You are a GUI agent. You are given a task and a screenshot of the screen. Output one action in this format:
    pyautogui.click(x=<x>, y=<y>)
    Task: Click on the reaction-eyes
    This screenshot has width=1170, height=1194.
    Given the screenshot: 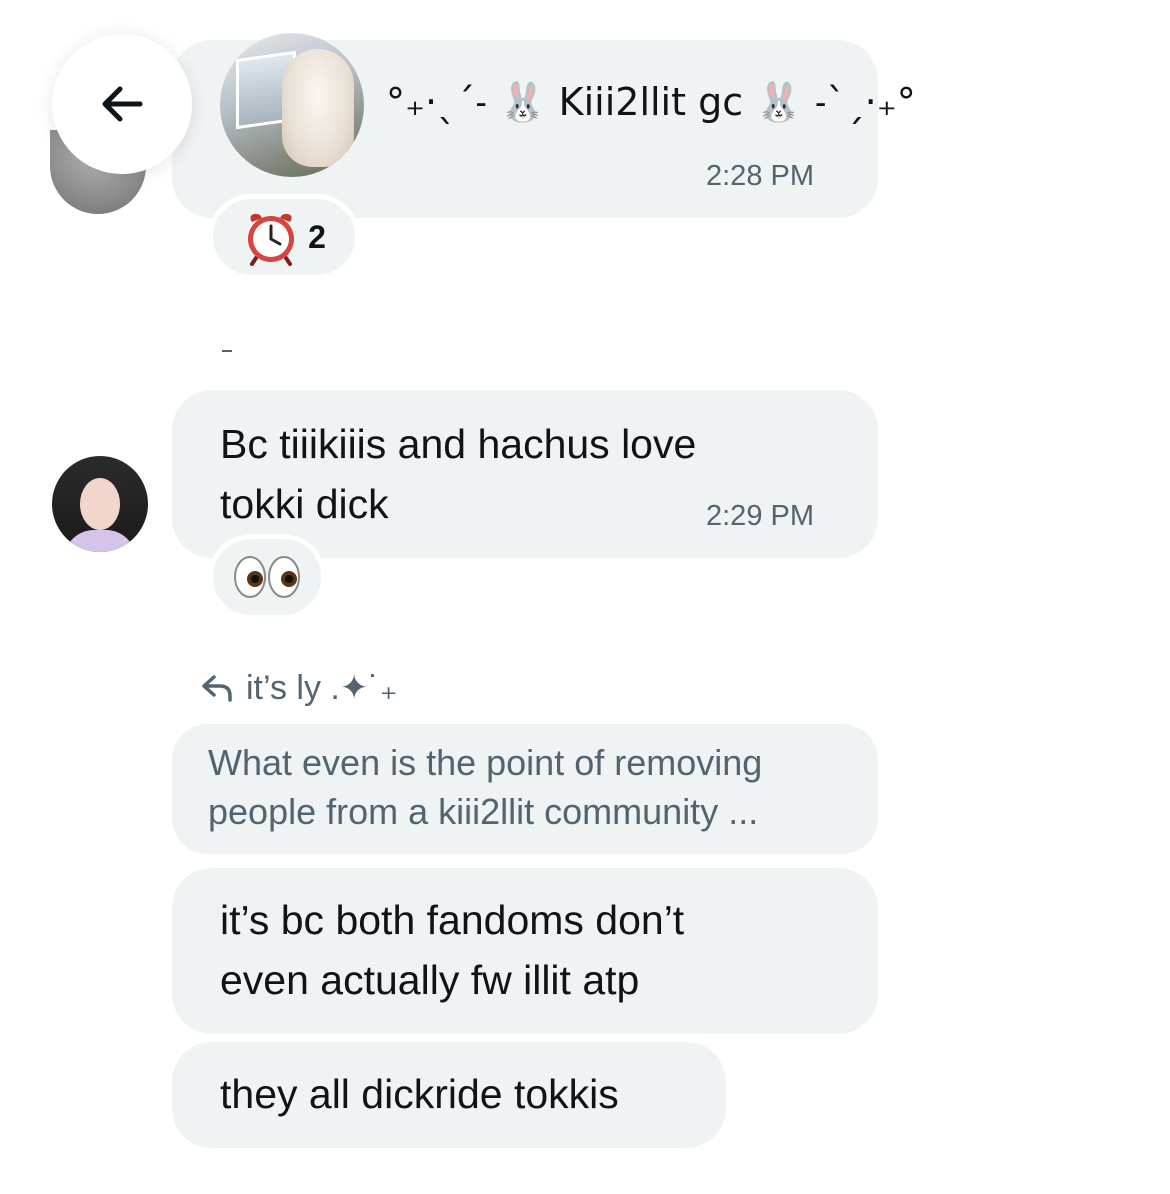 What is the action you would take?
    pyautogui.click(x=267, y=577)
    